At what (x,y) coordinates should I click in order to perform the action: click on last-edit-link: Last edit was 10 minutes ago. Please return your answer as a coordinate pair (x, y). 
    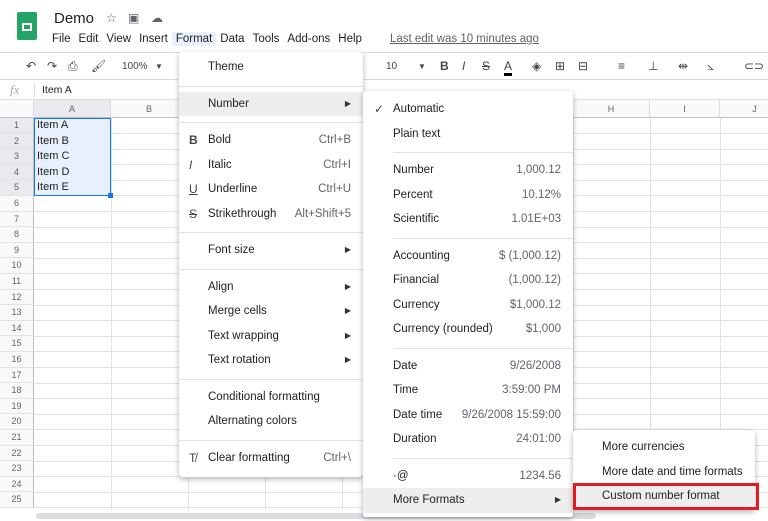
    Looking at the image, I should click on (464, 39).